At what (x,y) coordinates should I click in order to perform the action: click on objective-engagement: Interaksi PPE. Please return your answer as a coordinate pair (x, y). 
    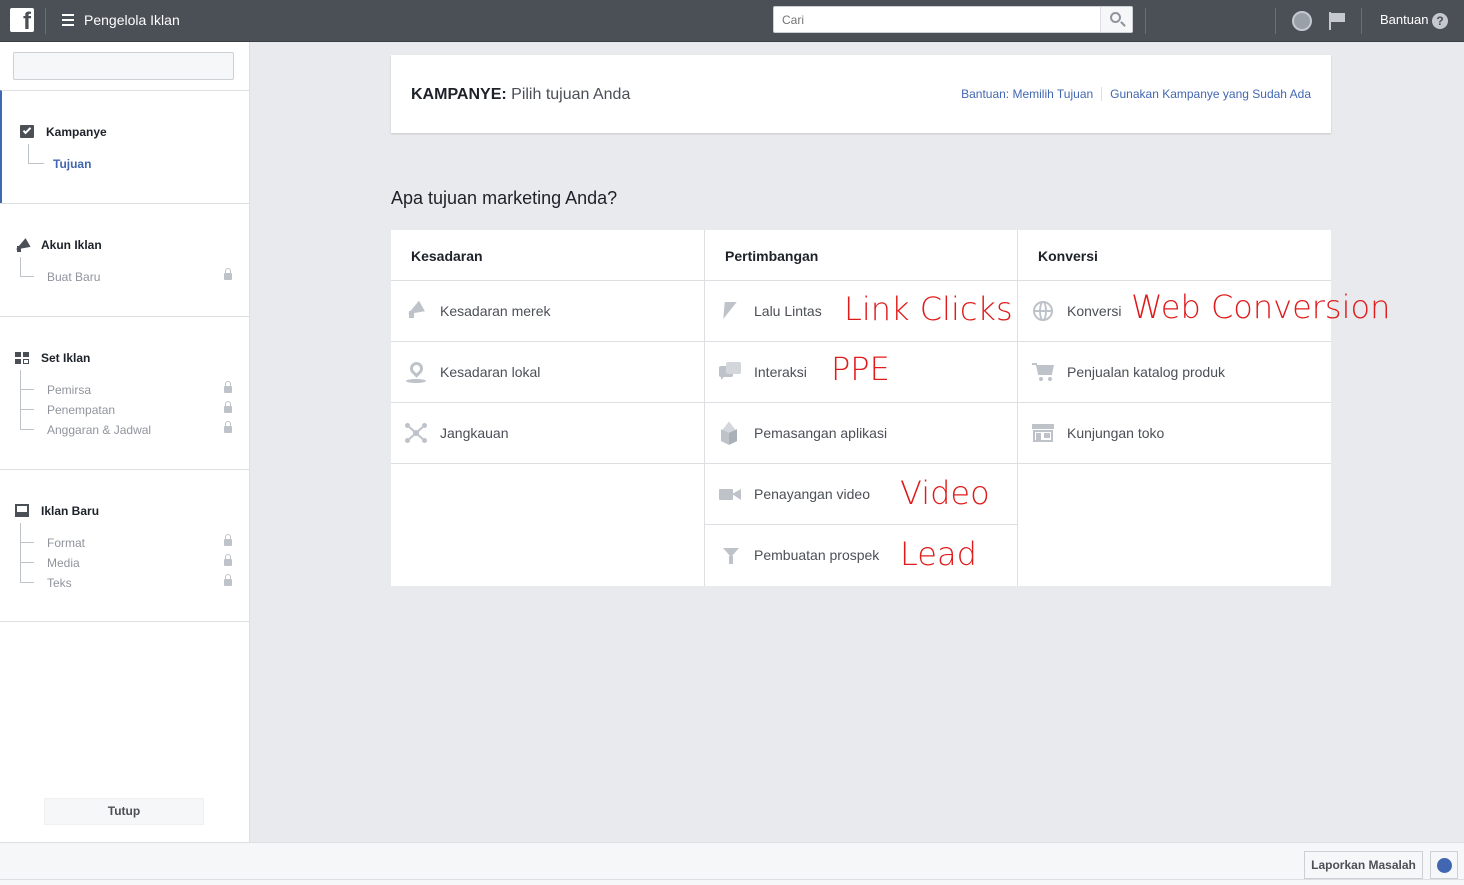
    Looking at the image, I should click on (861, 372).